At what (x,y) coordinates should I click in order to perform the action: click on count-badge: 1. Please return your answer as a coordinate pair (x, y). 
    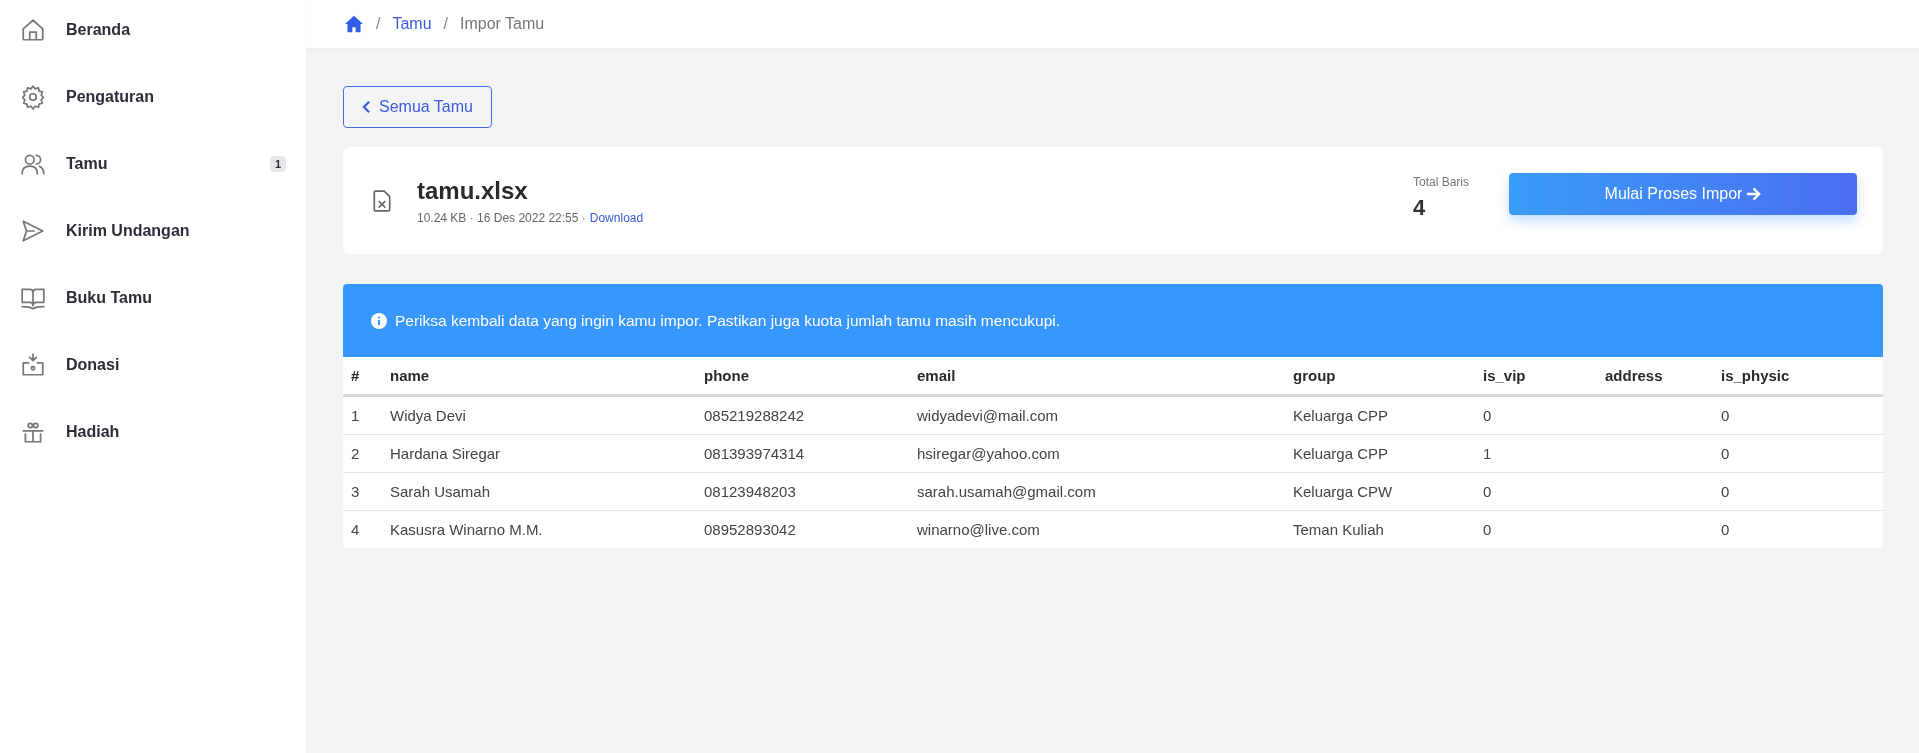
    Looking at the image, I should click on (277, 164).